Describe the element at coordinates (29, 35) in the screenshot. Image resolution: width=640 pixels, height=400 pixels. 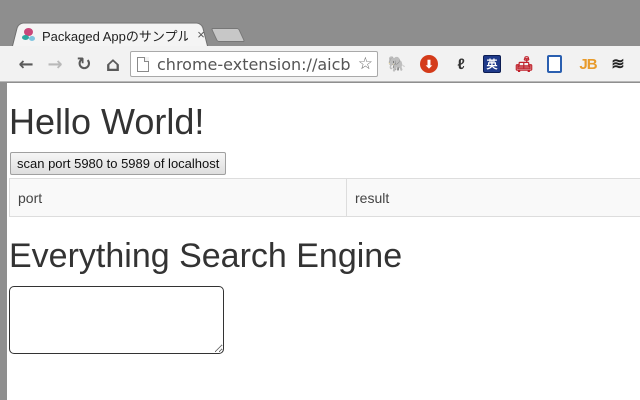
I see `packaged-app-icon` at that location.